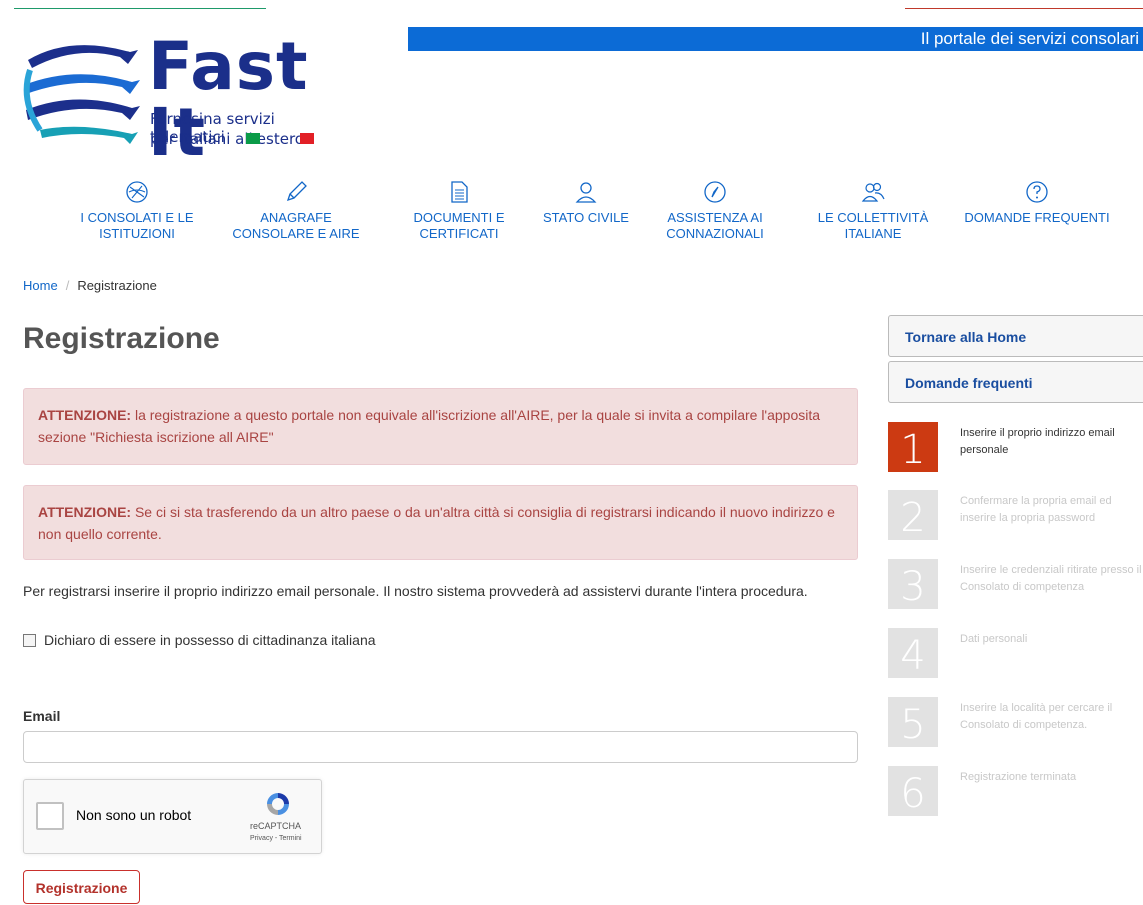 The image size is (1143, 905). I want to click on step-4-number: 4, so click(913, 653).